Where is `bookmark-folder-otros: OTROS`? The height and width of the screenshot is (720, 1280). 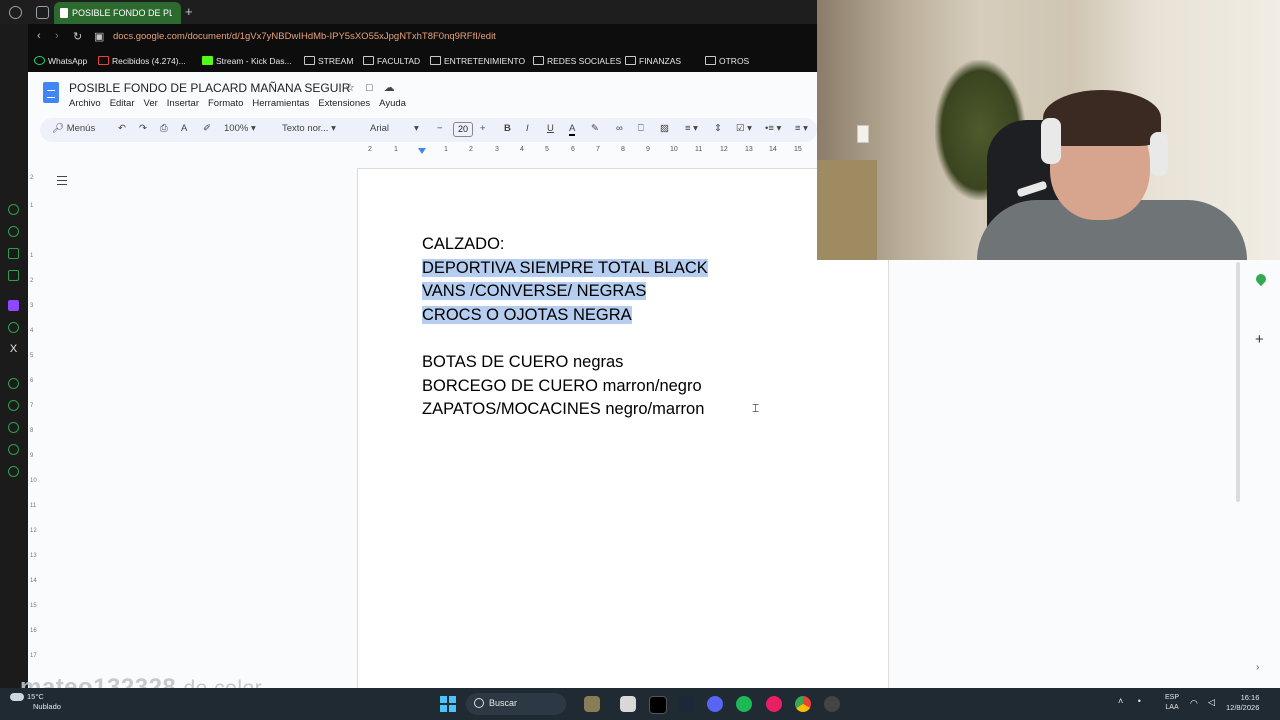
bookmark-folder-otros: OTROS is located at coordinates (727, 61).